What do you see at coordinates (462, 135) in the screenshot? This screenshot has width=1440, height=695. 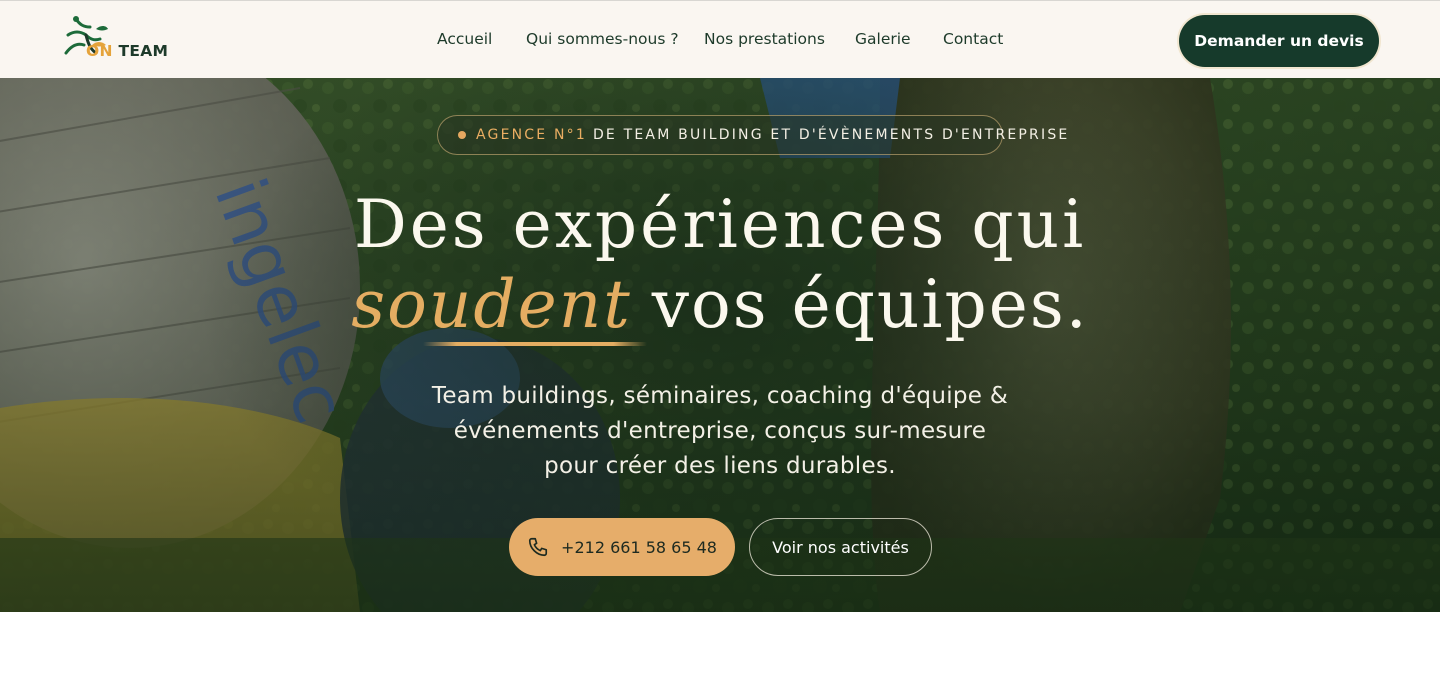 I see `badge-dot-icon` at bounding box center [462, 135].